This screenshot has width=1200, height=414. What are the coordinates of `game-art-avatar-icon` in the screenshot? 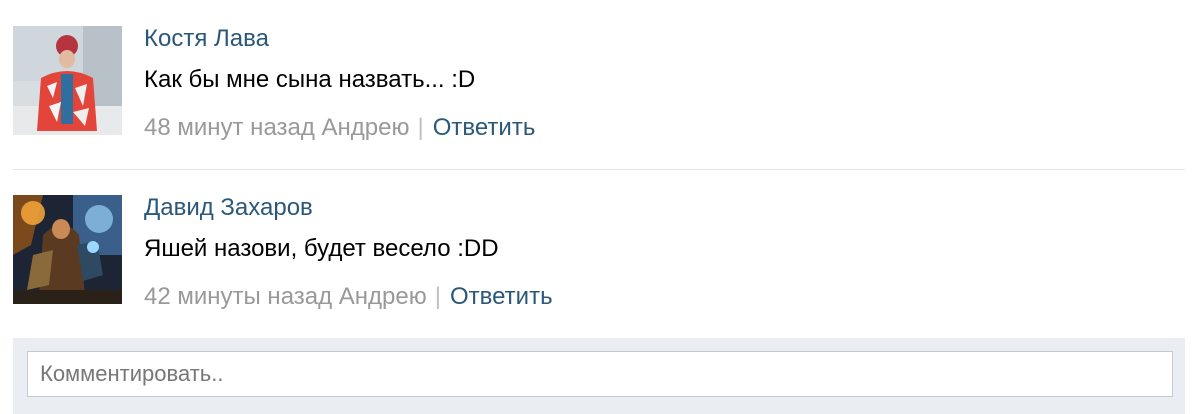 It's located at (67, 249).